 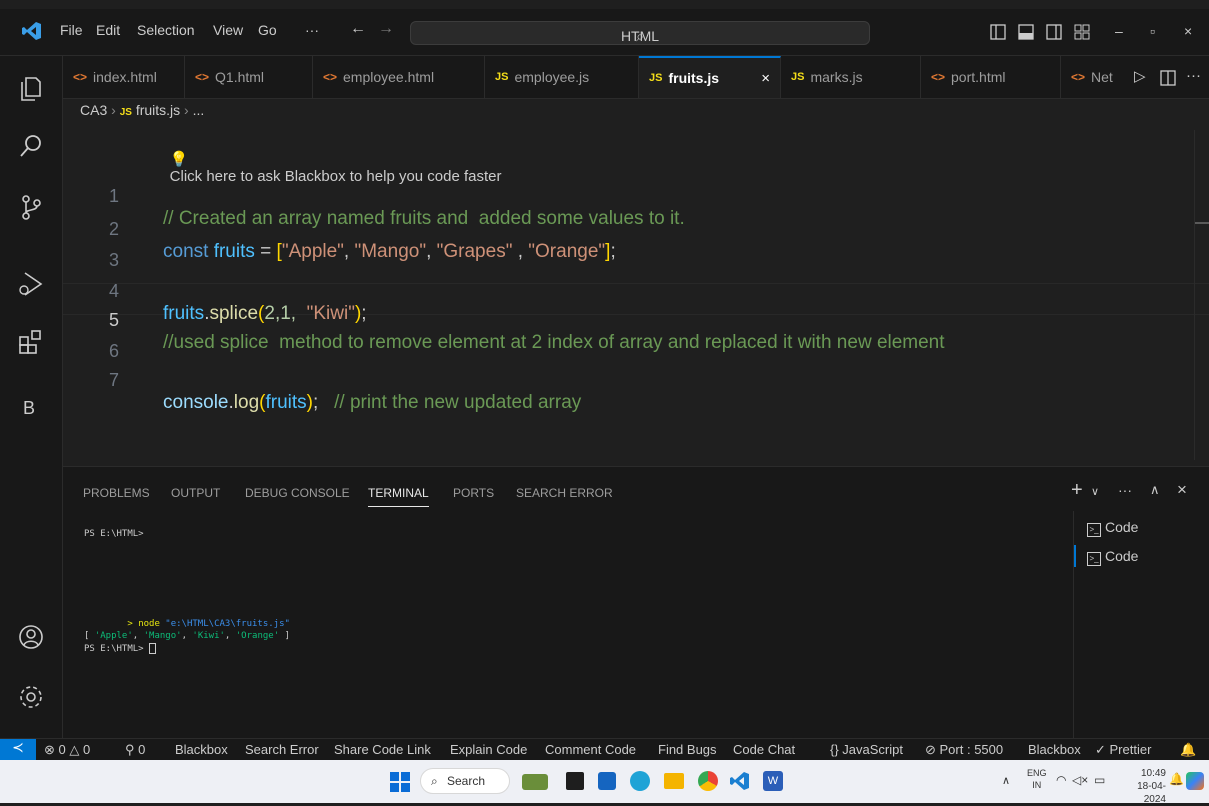 I want to click on error-count: 0, so click(x=62, y=749).